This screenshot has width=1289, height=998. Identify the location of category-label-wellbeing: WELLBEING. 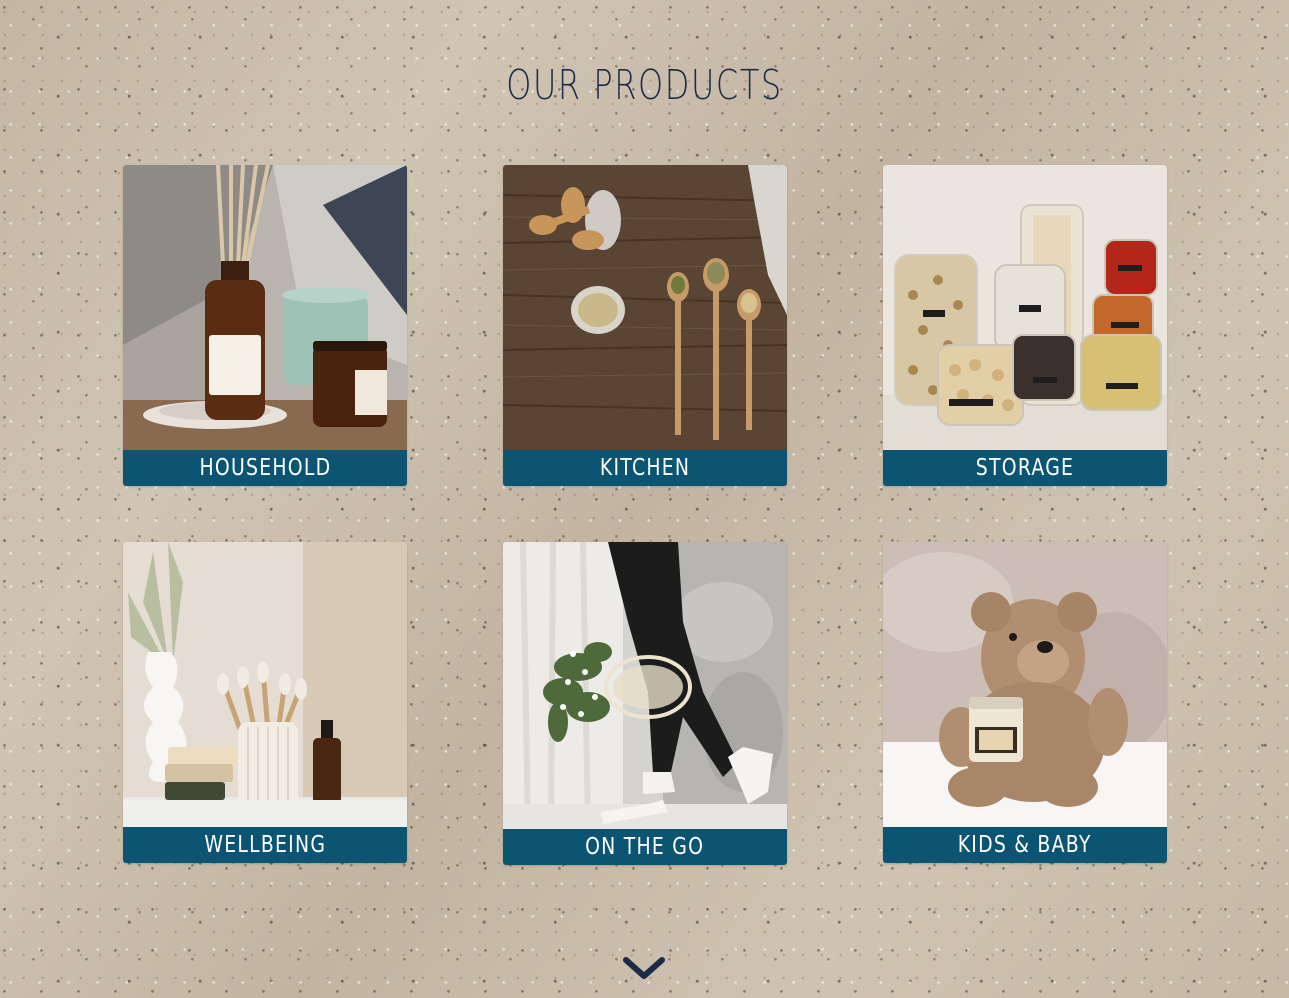
(265, 845).